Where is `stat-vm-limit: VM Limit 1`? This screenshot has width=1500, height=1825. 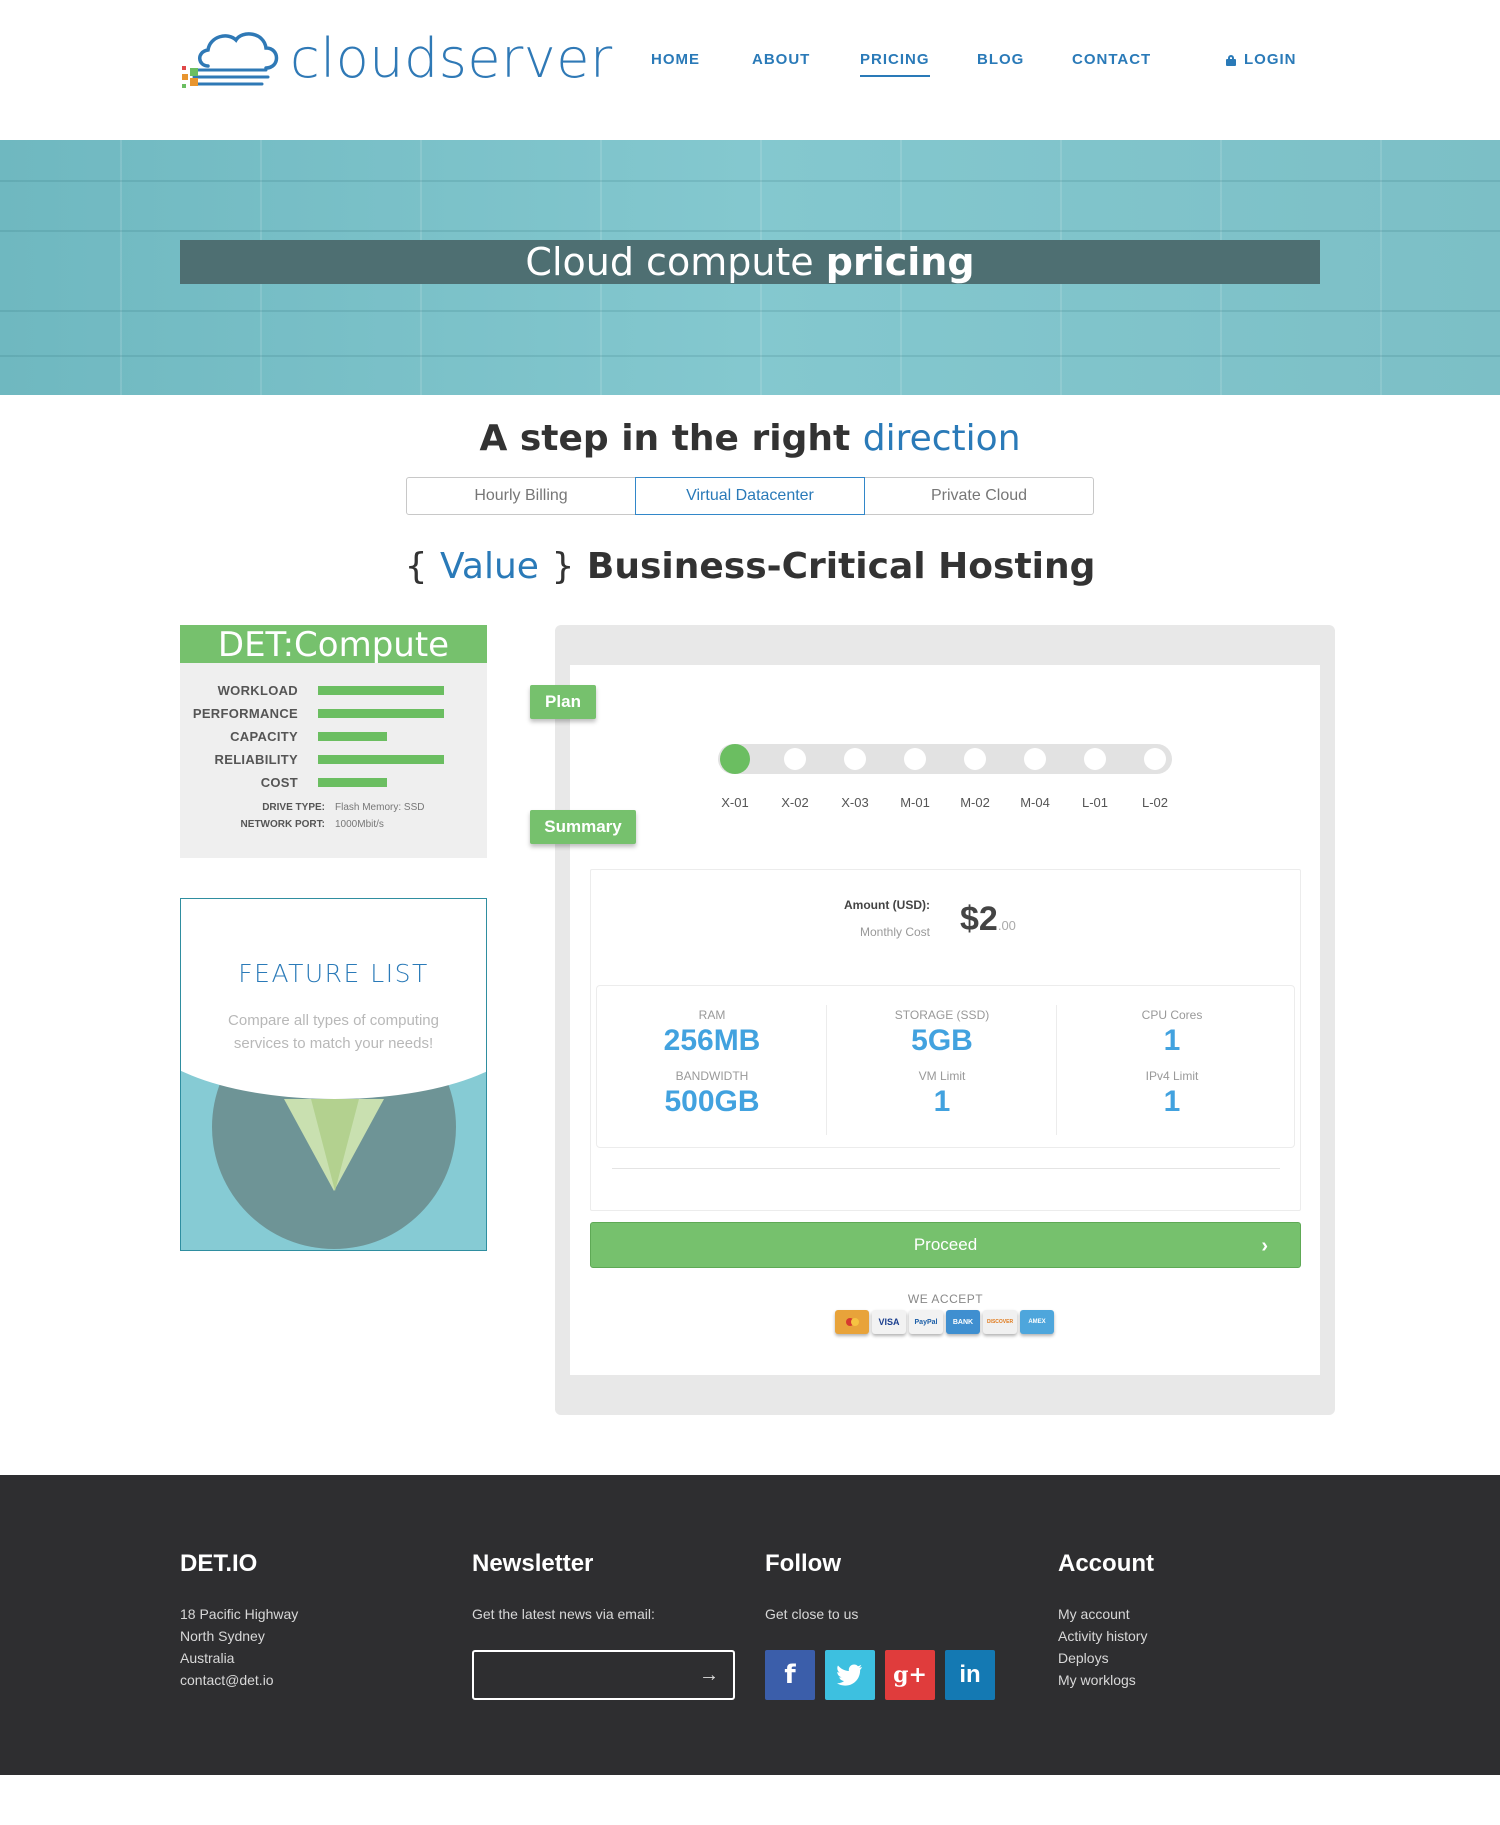 stat-vm-limit: VM Limit 1 is located at coordinates (942, 1093).